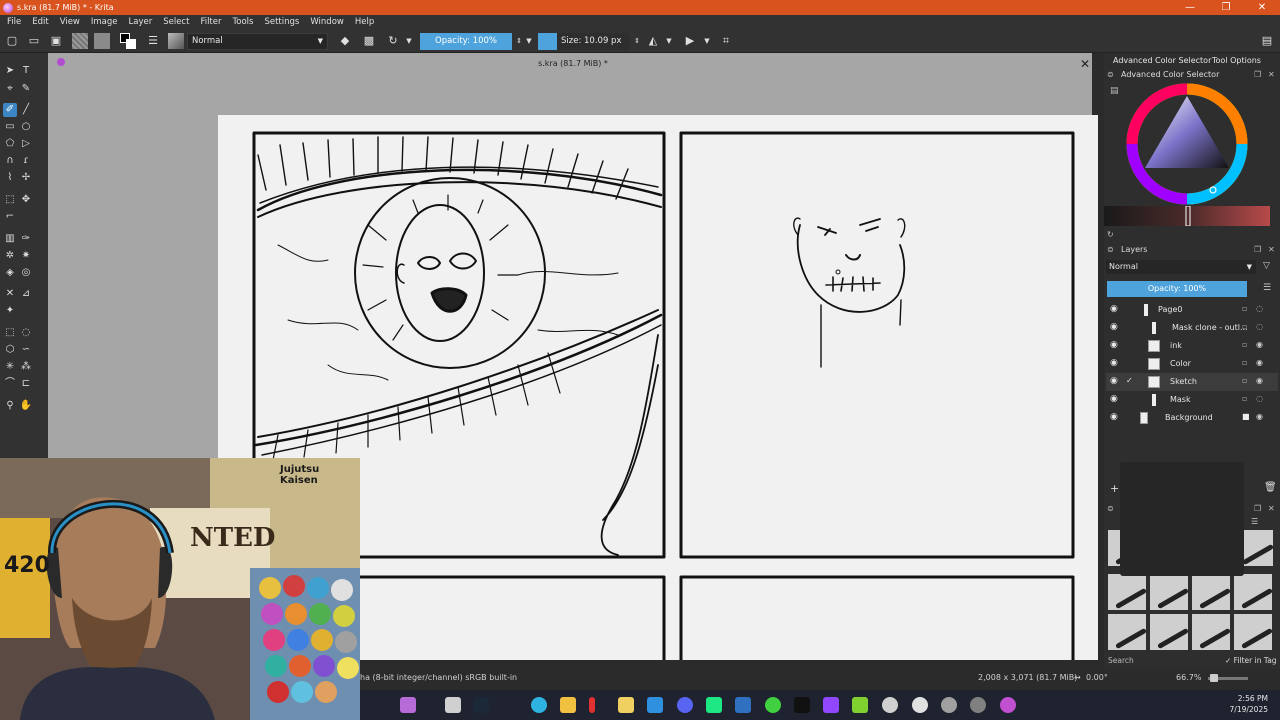 This screenshot has width=1280, height=720. Describe the element at coordinates (1110, 249) in the screenshot. I see `layers-lock-icon: ⊜` at that location.